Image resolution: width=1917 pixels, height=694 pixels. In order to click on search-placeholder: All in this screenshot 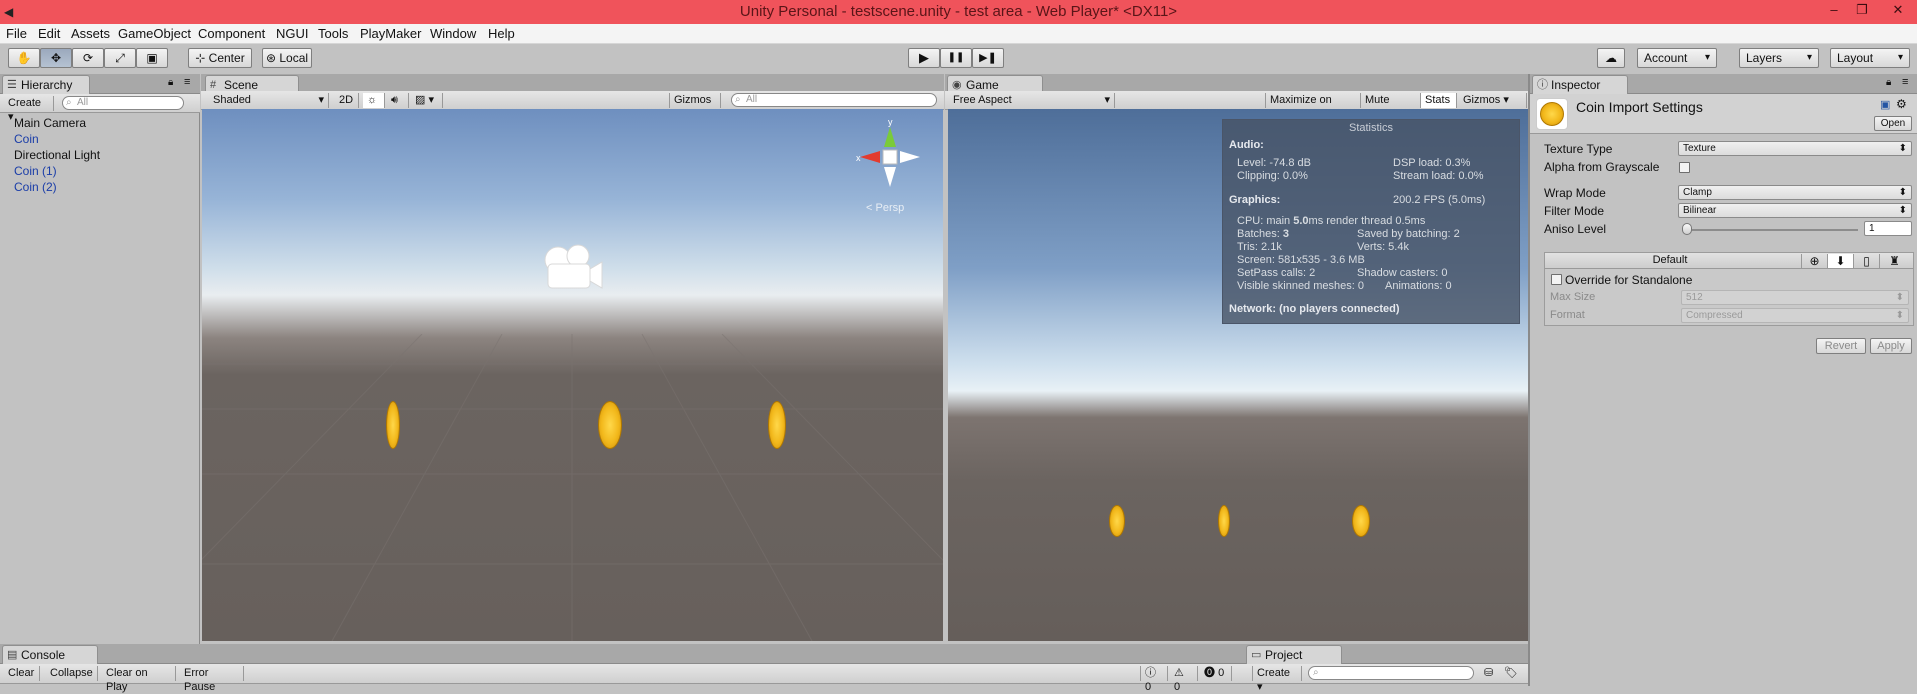, I will do `click(83, 102)`.